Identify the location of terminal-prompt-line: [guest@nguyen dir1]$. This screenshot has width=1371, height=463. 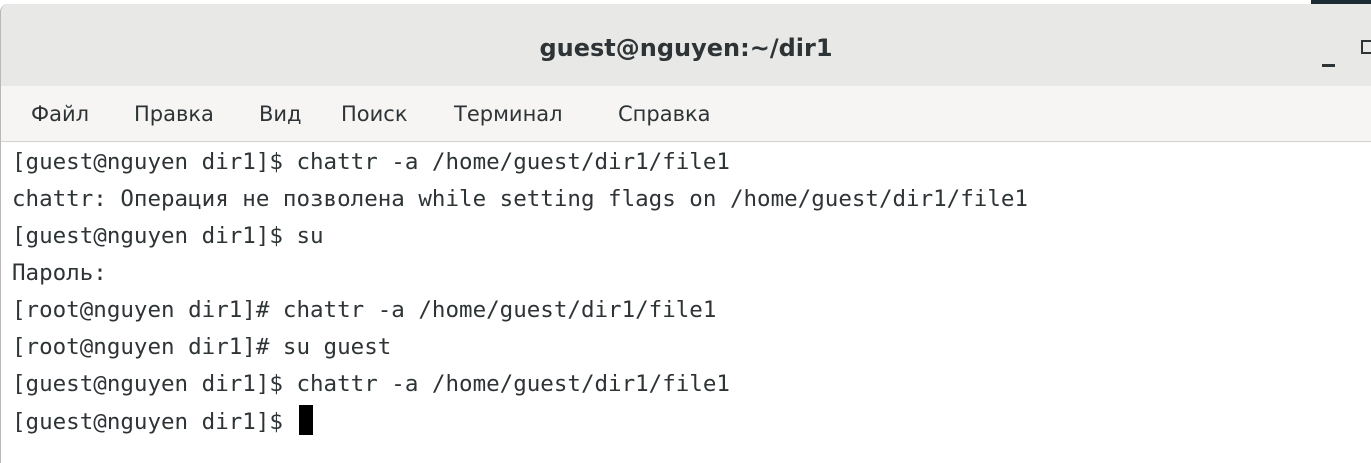
(163, 421).